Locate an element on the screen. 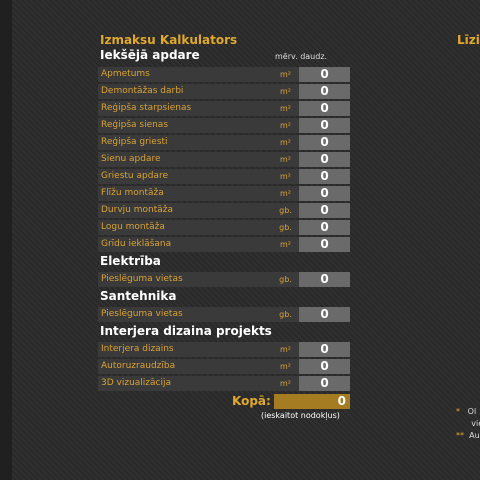  calc-row: Reģipša starpsienas m² 0 is located at coordinates (224, 108).